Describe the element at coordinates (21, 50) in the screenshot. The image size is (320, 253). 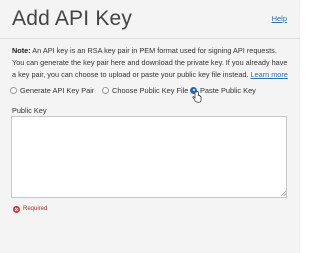
I see `note-label: Note:` at that location.